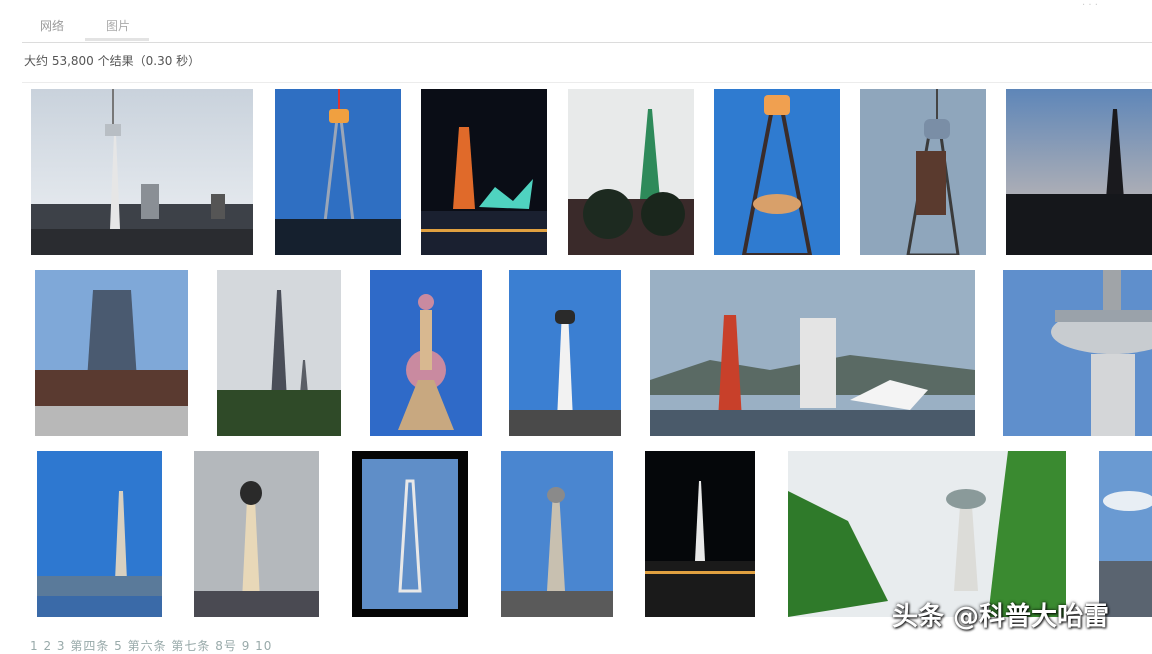 Image resolution: width=1152 pixels, height=654 pixels. Describe the element at coordinates (587, 21) in the screenshot. I see `search-tabs: 网络 图片` at that location.